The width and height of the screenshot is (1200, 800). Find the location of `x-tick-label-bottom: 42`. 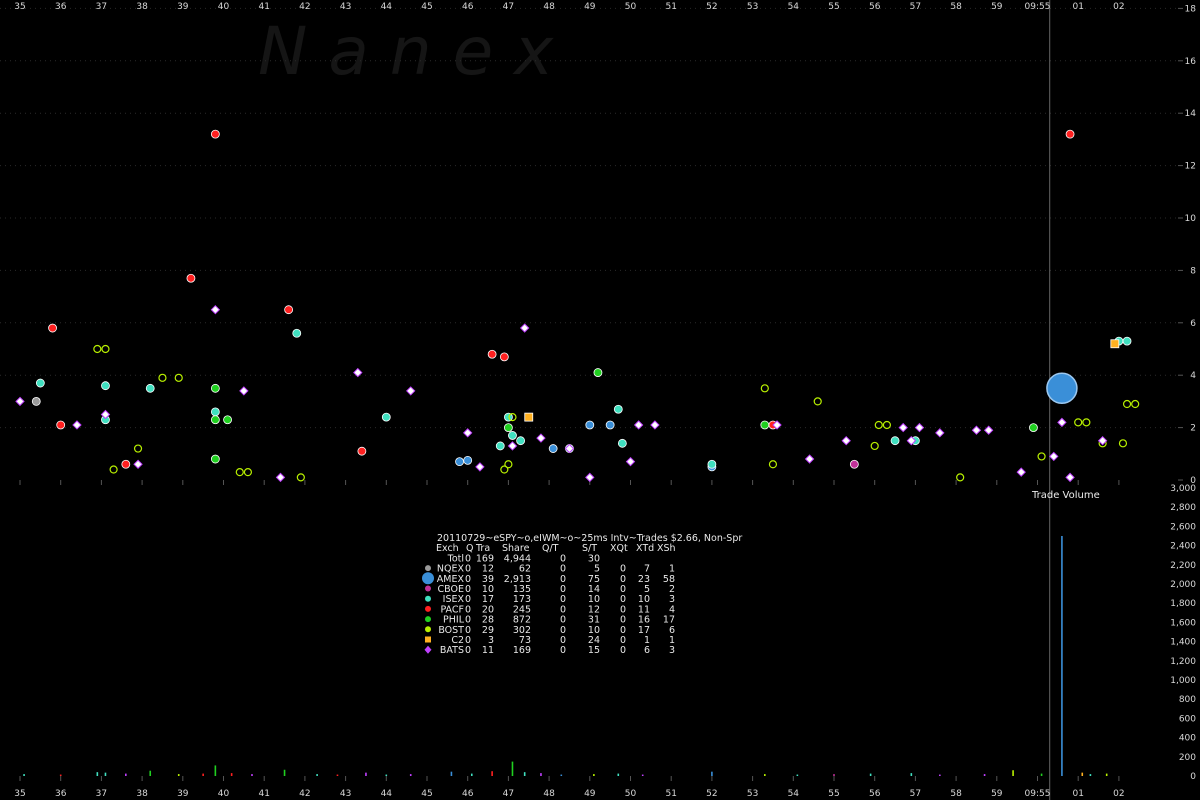

x-tick-label-bottom: 42 is located at coordinates (304, 794).